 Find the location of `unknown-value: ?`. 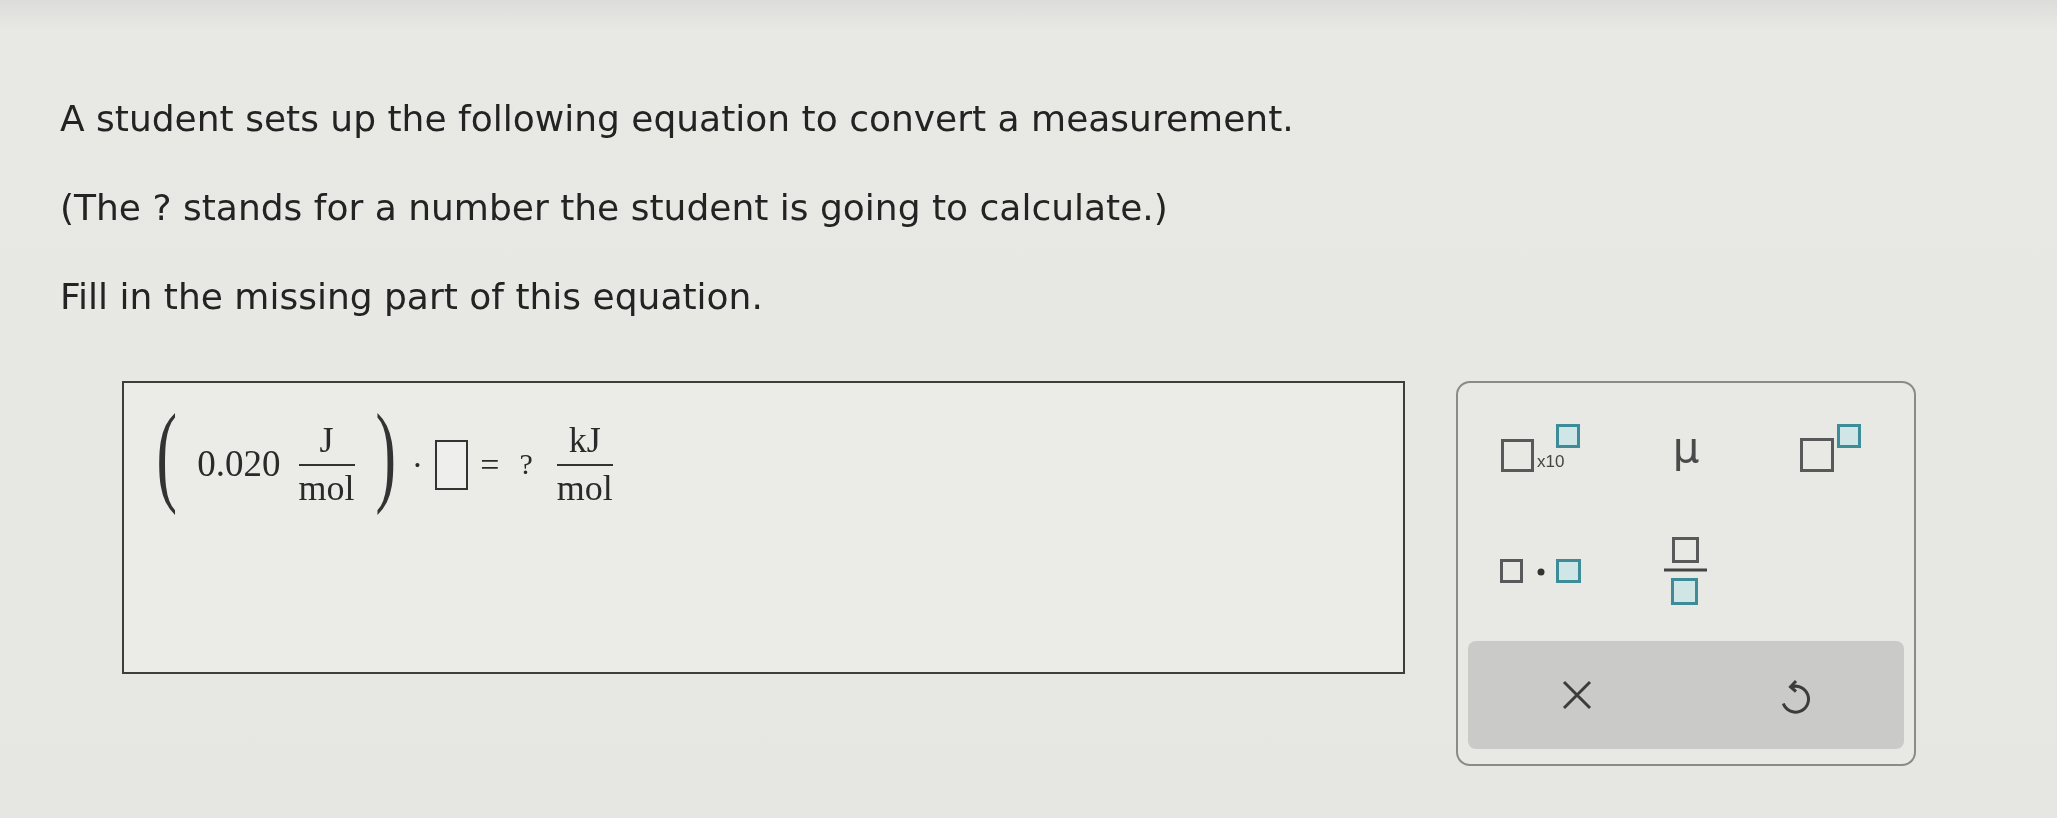

unknown-value: ? is located at coordinates (526, 464).